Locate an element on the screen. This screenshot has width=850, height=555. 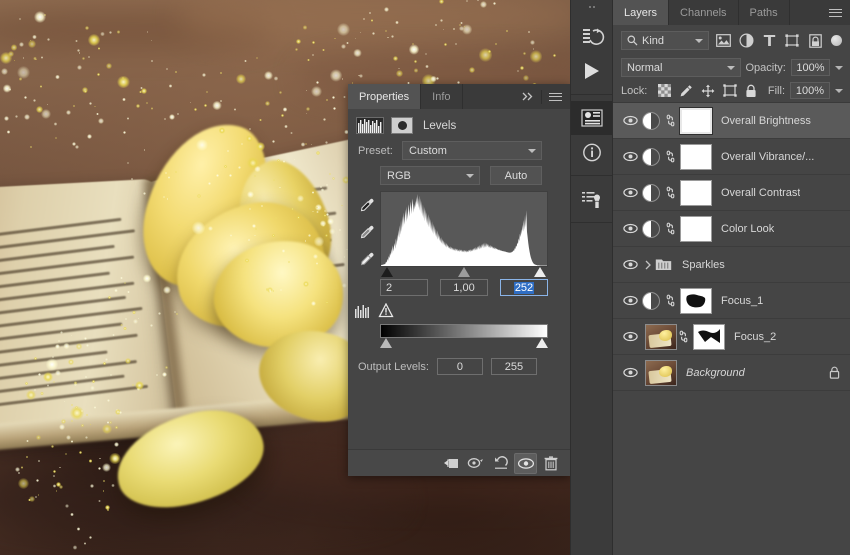
reset-adjustment-button is located at coordinates (500, 463).